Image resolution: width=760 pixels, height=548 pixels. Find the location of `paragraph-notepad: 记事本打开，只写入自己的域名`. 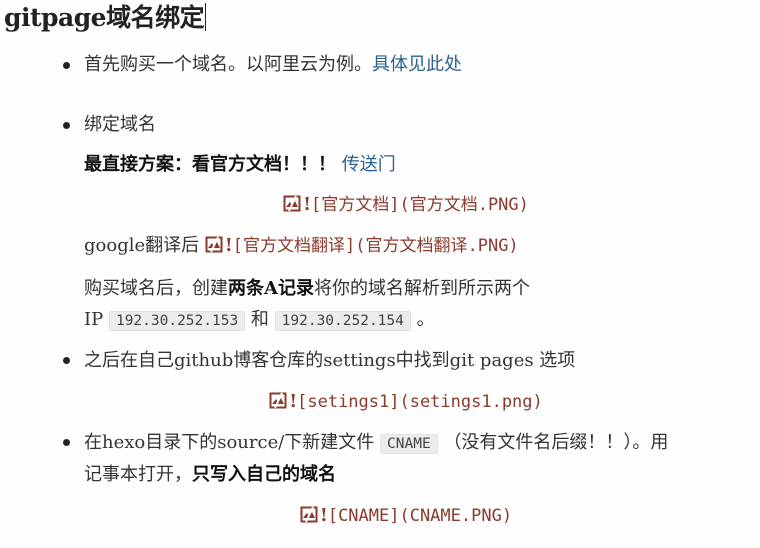

paragraph-notepad: 记事本打开，只写入自己的域名 is located at coordinates (210, 474).